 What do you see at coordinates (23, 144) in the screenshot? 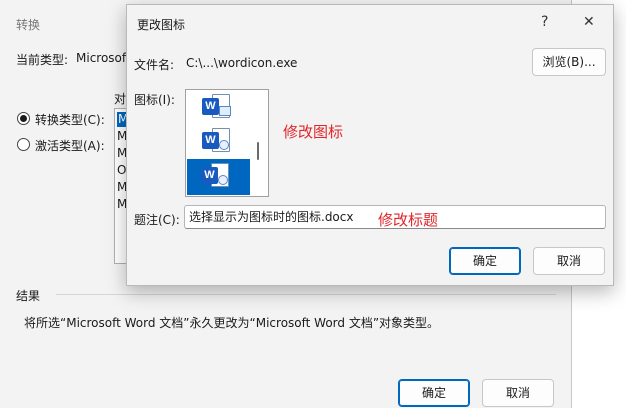
I see `activate-type-radio` at bounding box center [23, 144].